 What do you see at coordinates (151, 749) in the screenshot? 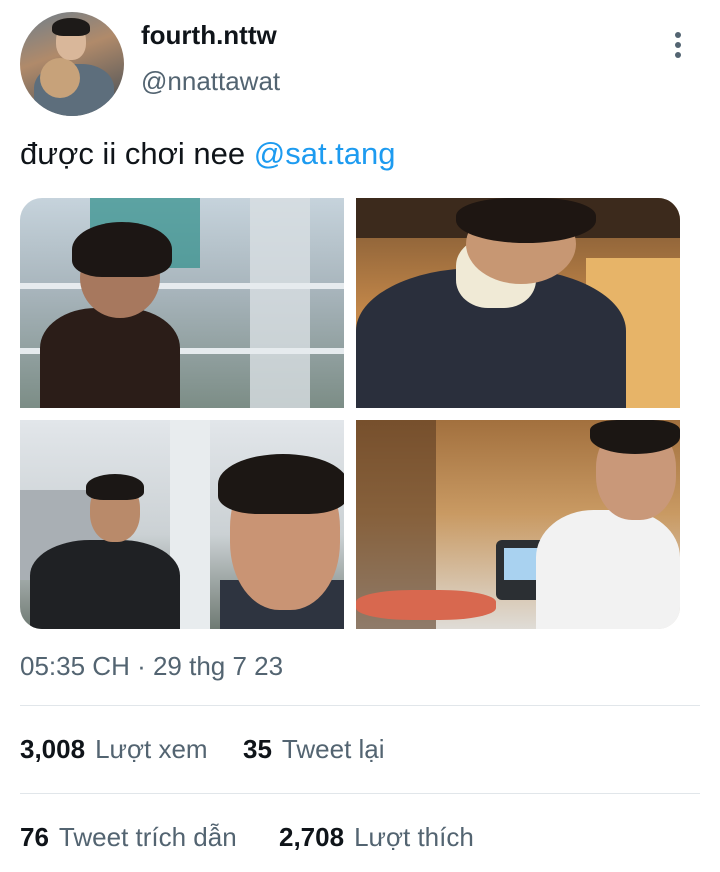
I see `views-label: Lượt xem` at bounding box center [151, 749].